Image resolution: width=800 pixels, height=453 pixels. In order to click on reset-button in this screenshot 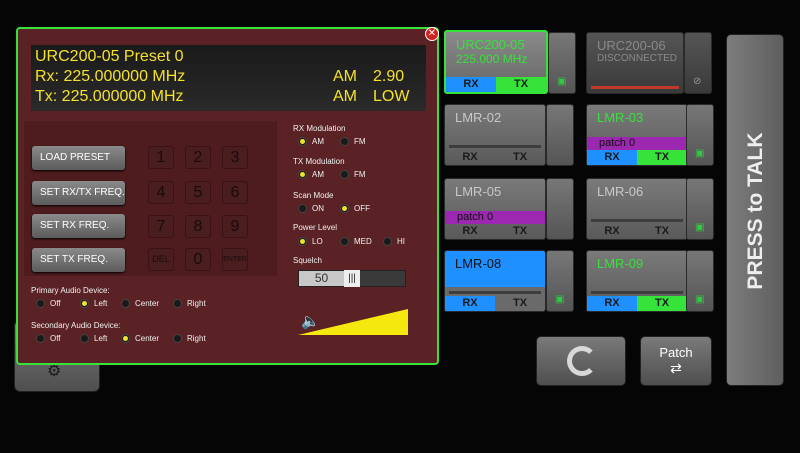, I will do `click(581, 361)`.